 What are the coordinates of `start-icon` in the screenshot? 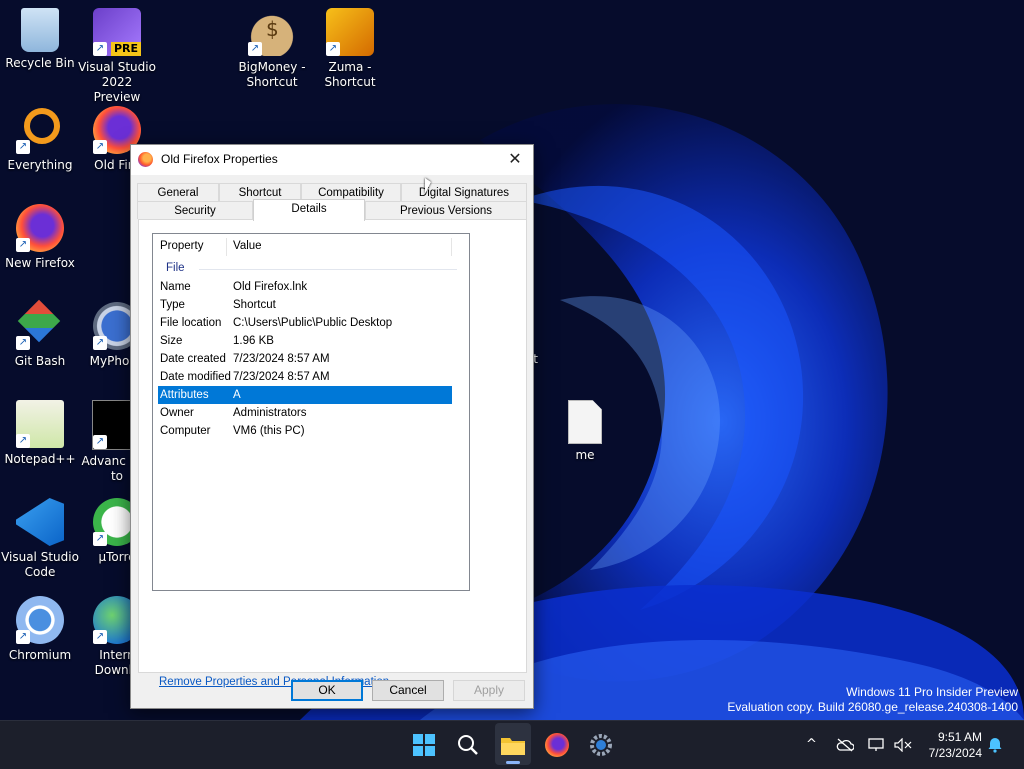 It's located at (424, 745).